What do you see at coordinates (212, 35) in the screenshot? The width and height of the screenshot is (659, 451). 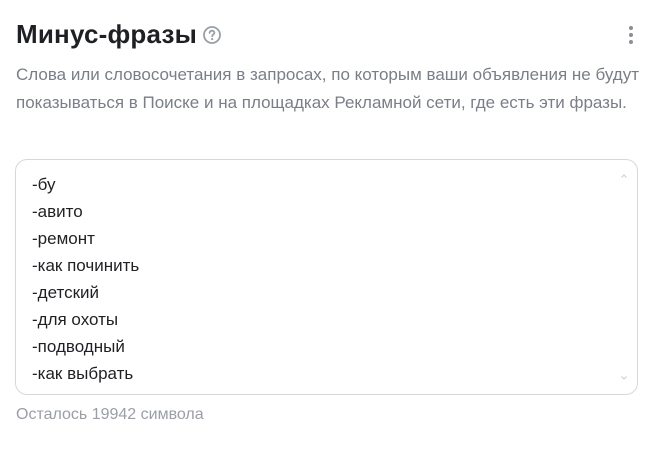 I see `help-icon` at bounding box center [212, 35].